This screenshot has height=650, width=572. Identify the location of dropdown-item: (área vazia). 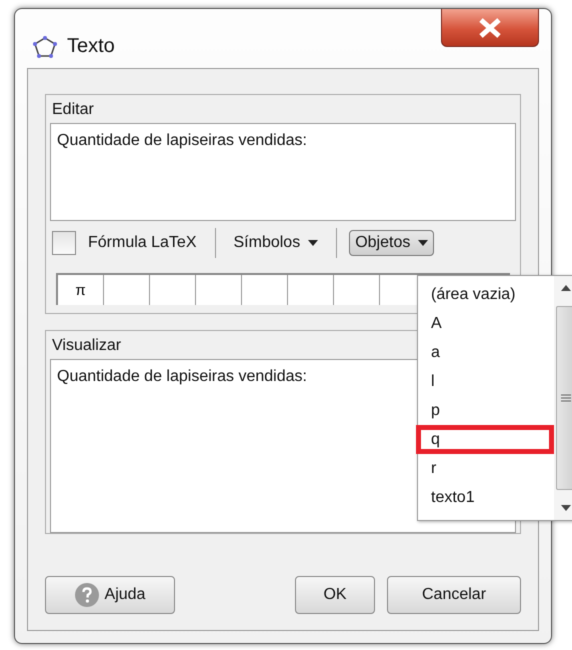
(485, 294).